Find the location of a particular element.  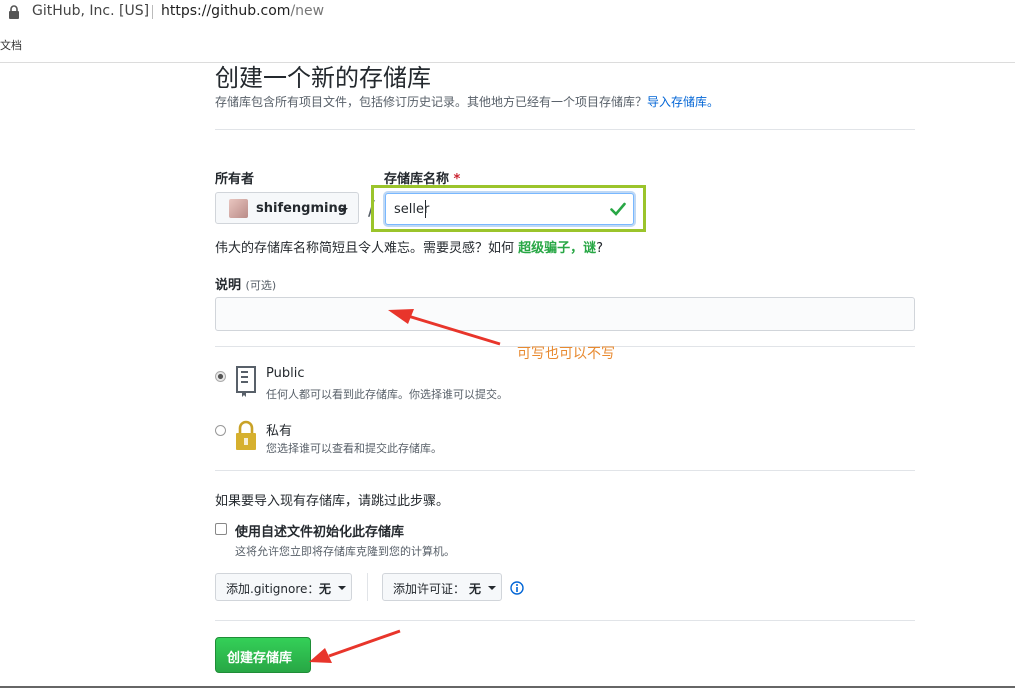

init-readme-checkbox is located at coordinates (221, 529).